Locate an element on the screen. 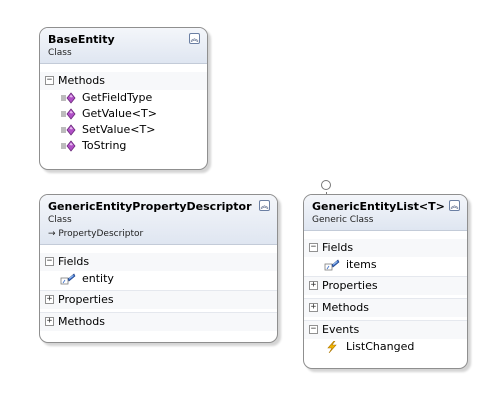  member-label: GetValue<T> is located at coordinates (119, 113).